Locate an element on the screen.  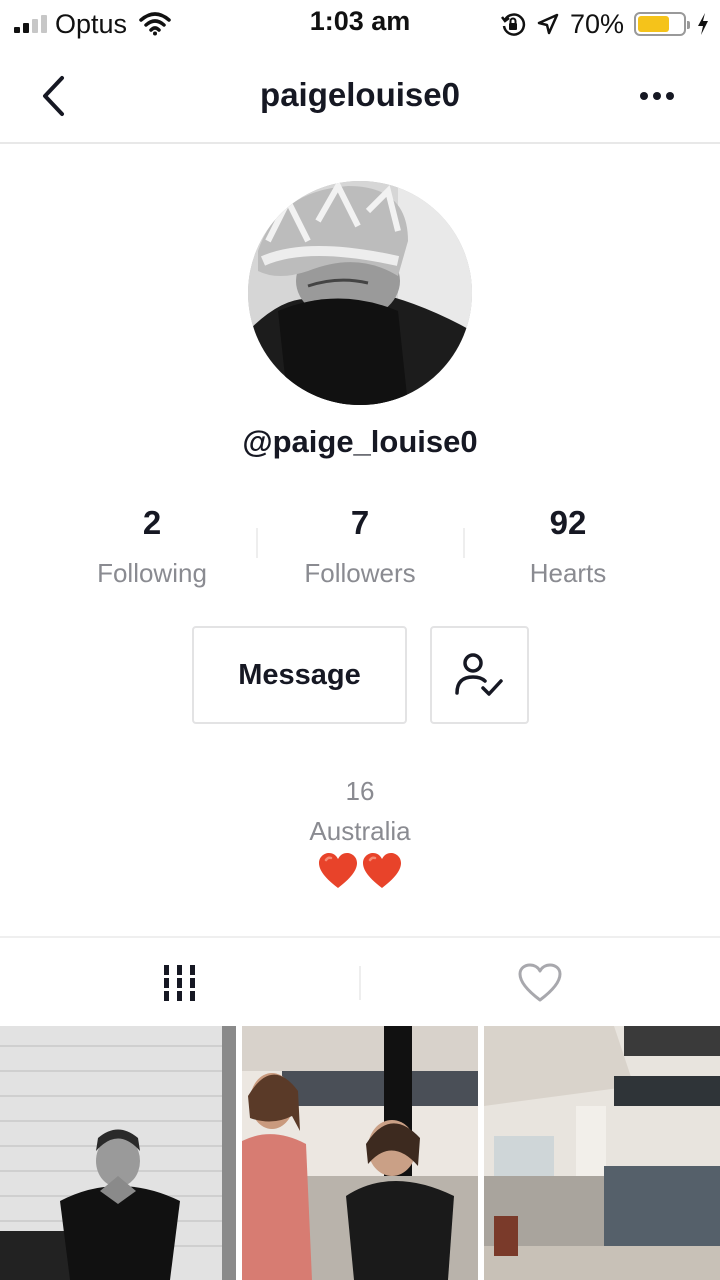
battery-percent: 70% is located at coordinates (596, 23).